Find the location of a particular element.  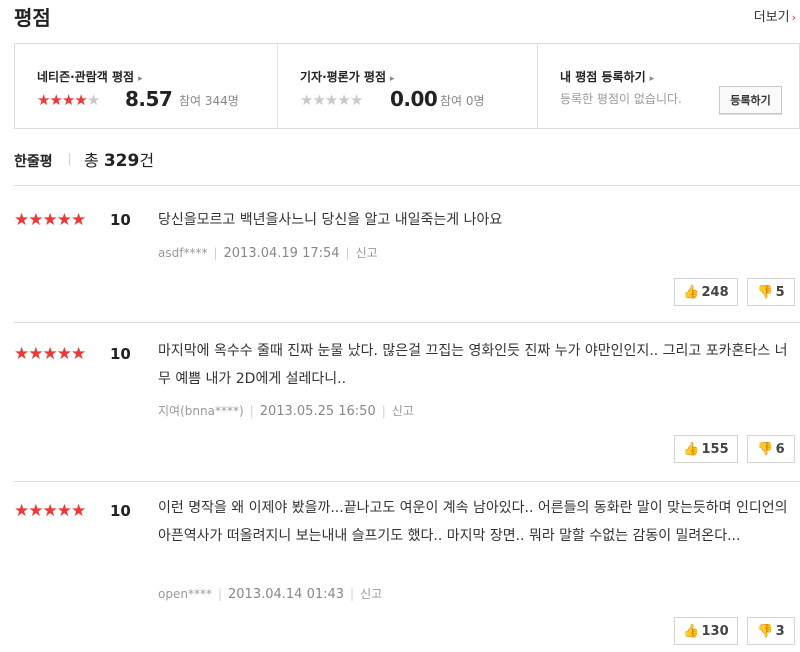

my-rating-empty-message: 등록한 평점이 없습니다. is located at coordinates (621, 99).